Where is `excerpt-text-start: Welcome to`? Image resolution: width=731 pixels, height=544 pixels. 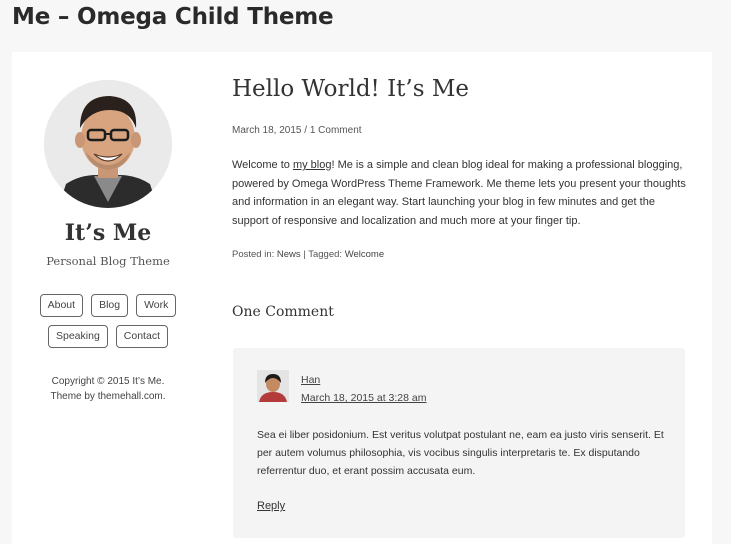 excerpt-text-start: Welcome to is located at coordinates (262, 165).